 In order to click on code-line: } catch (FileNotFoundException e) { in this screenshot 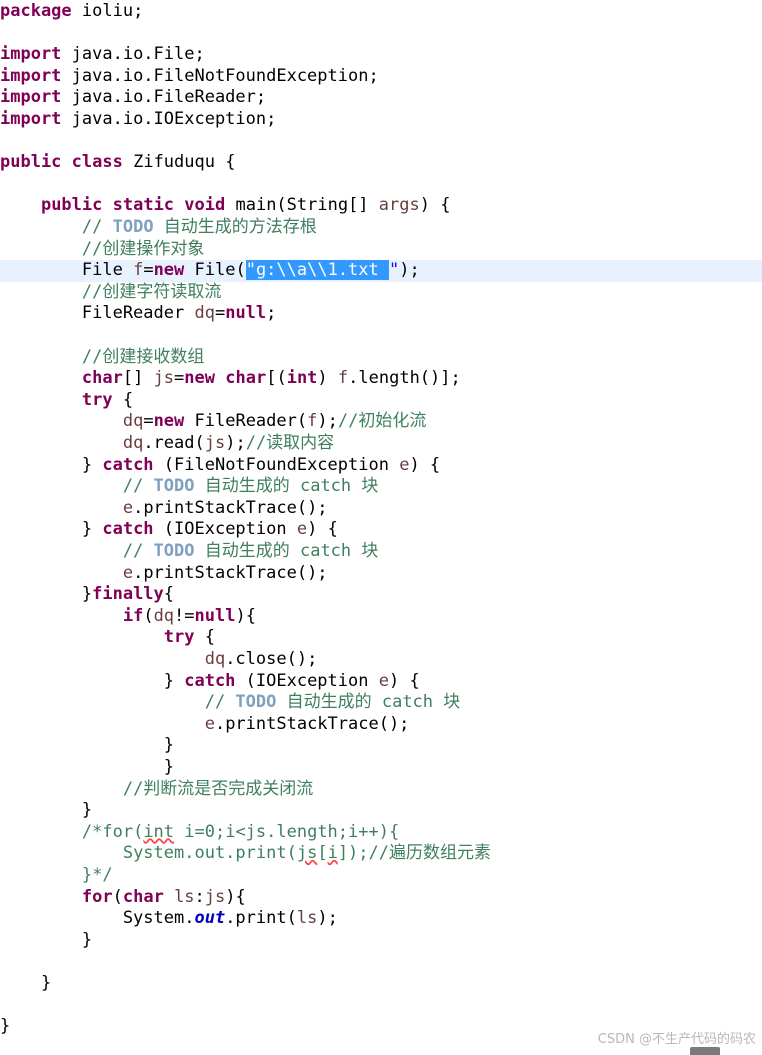, I will do `click(381, 466)`.